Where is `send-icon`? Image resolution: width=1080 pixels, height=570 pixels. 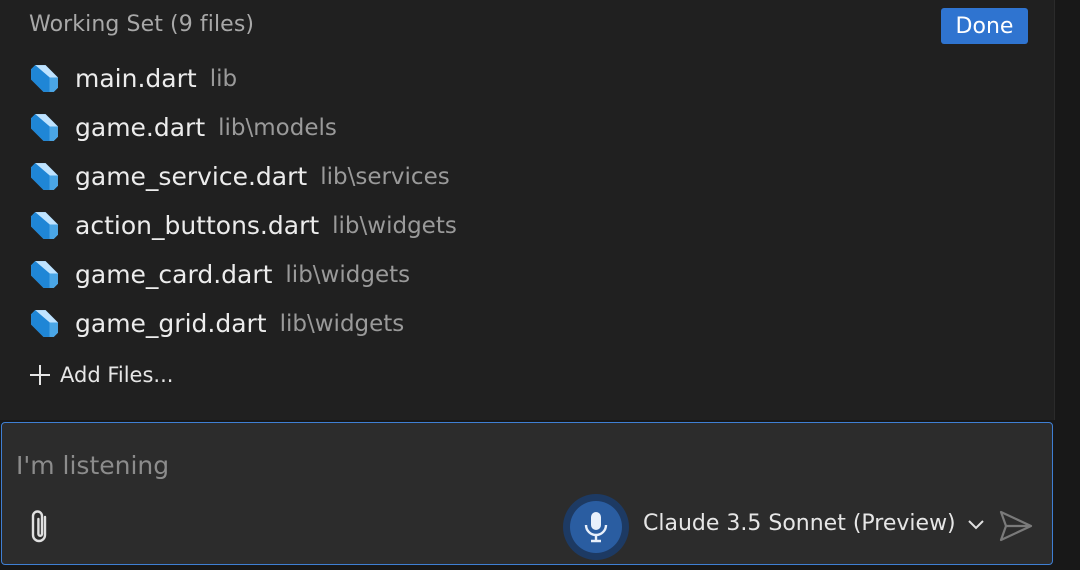
send-icon is located at coordinates (1016, 526).